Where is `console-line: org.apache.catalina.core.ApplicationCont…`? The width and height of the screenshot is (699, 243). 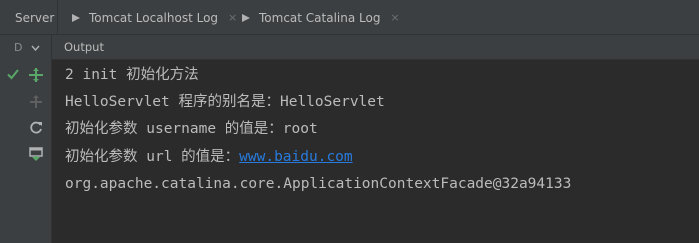 console-line: org.apache.catalina.core.ApplicationCont… is located at coordinates (318, 184).